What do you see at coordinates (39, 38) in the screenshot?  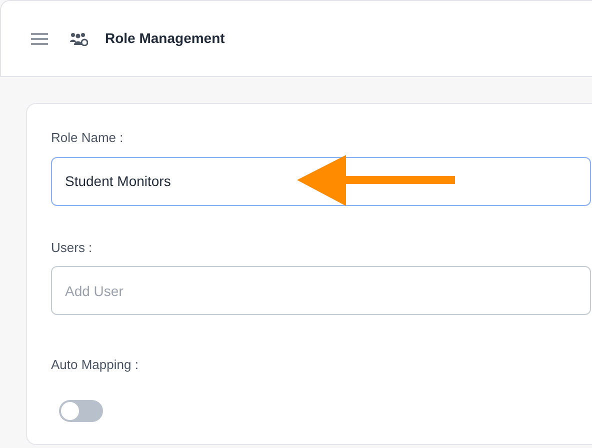 I see `menu-icon` at bounding box center [39, 38].